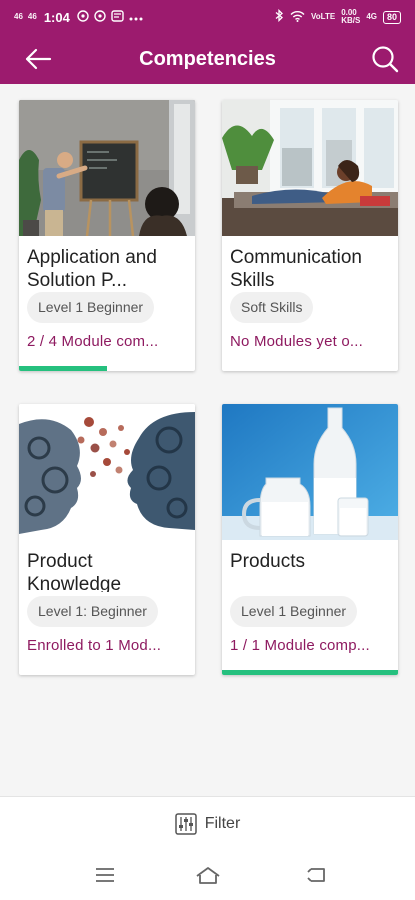  I want to click on level-chip: Soft Skills, so click(272, 307).